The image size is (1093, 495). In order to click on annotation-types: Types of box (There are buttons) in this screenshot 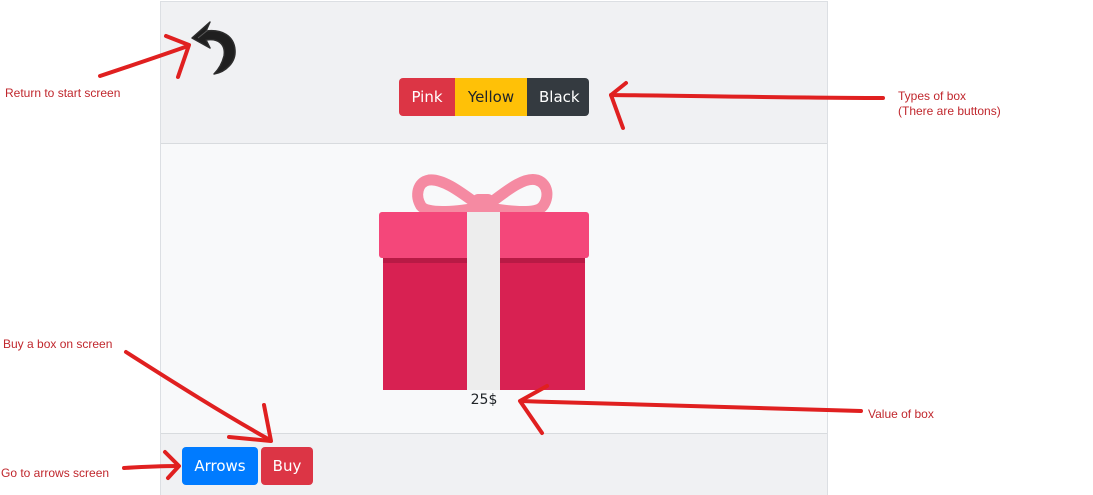, I will do `click(949, 104)`.